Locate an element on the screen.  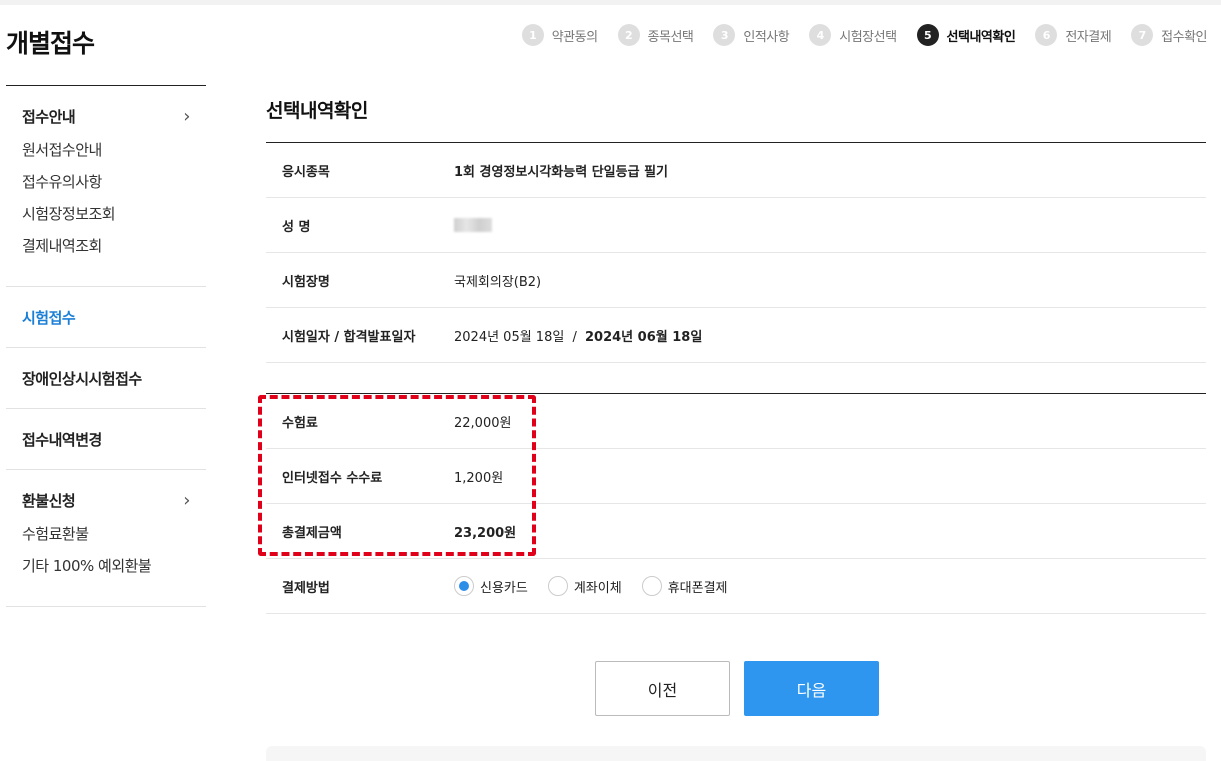
exam-type-value: 1회 경영정보시각화능력 단일등급 필기 is located at coordinates (830, 170).